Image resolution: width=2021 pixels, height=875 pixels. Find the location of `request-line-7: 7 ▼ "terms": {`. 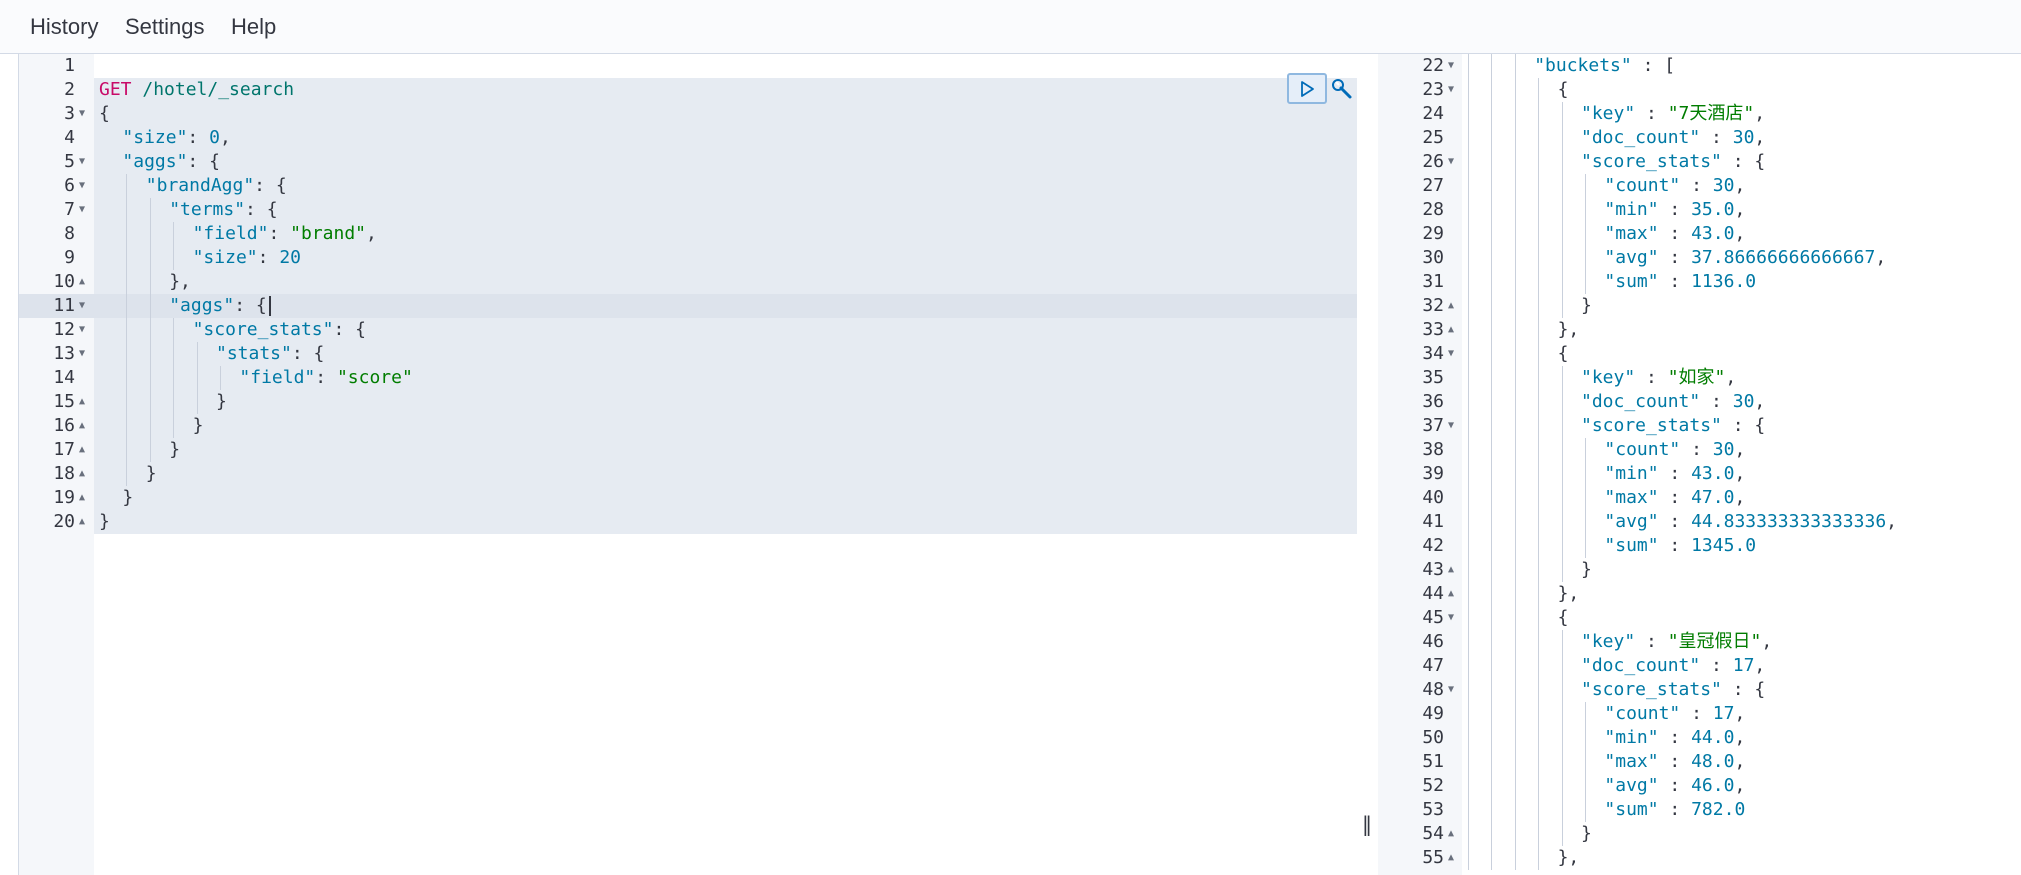

request-line-7: 7 ▼ "terms": { is located at coordinates (688, 210).